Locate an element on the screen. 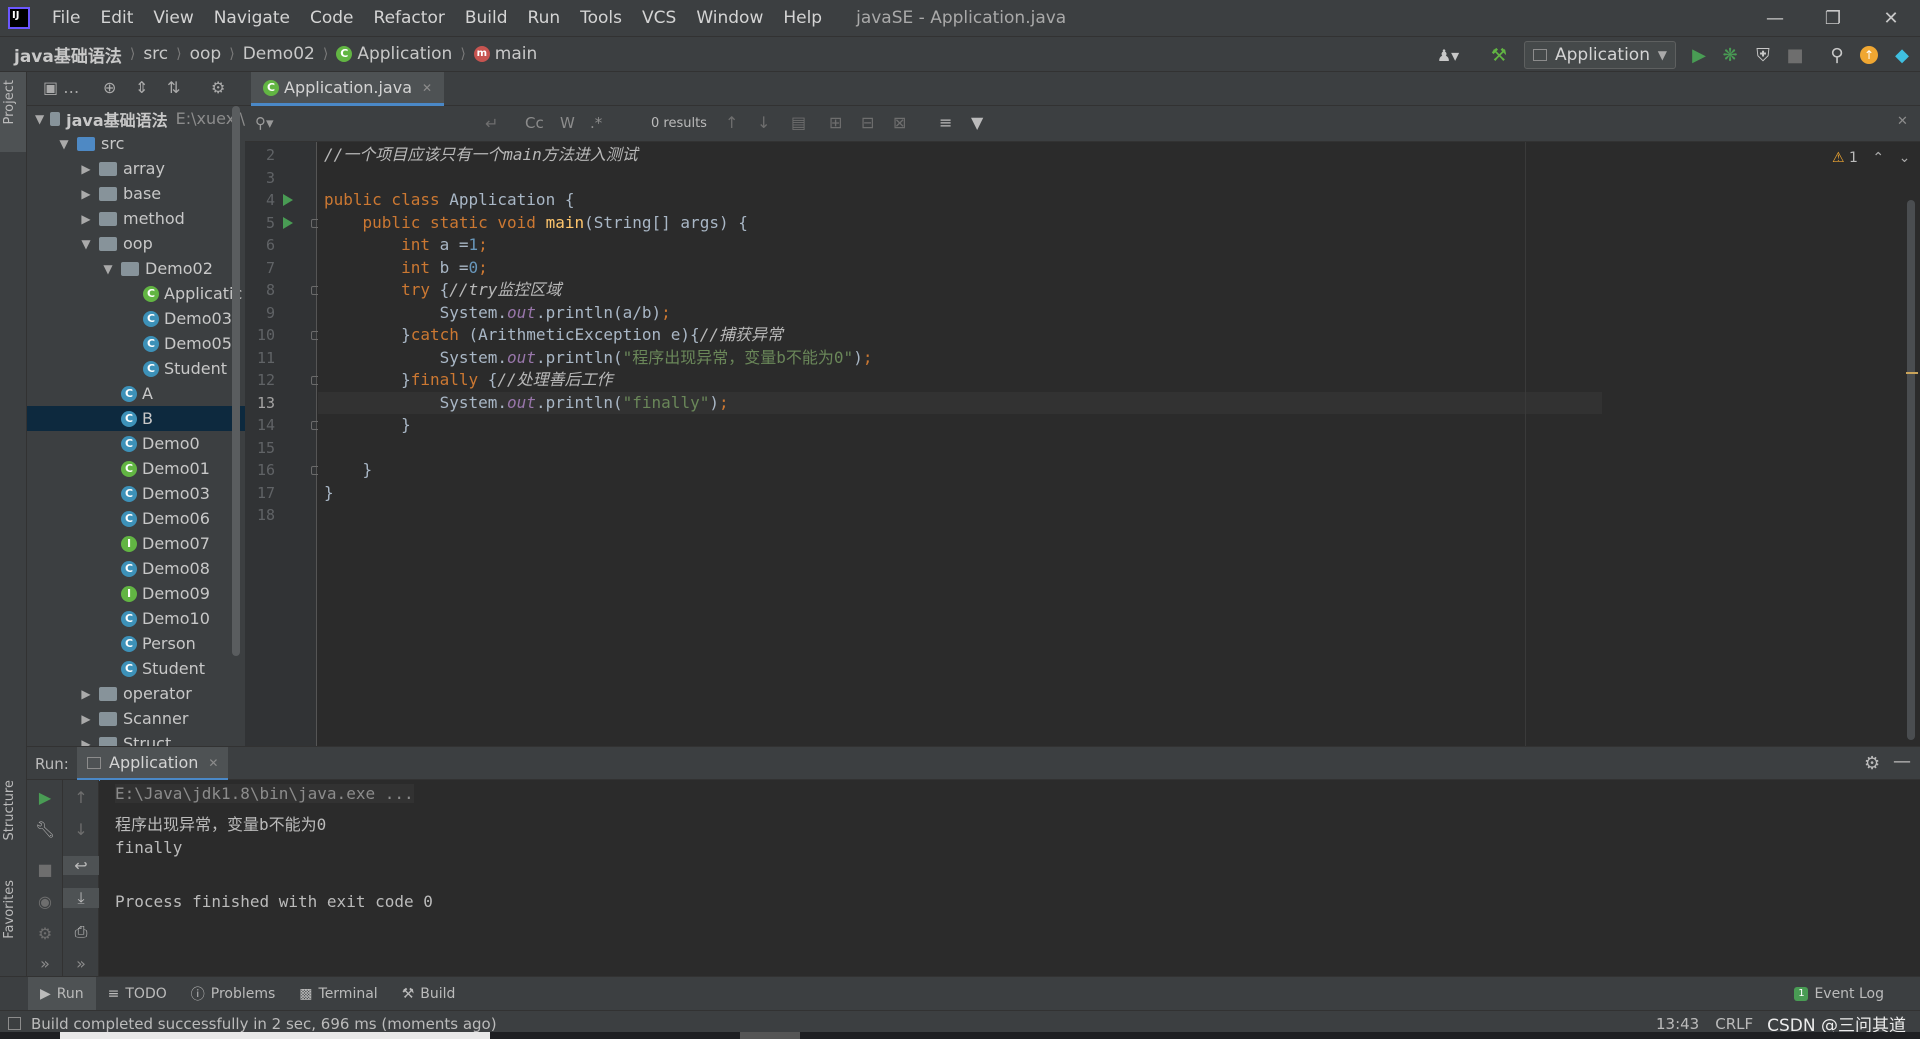 This screenshot has height=1039, width=1920. code-line: }finally {//处理善后工作 is located at coordinates (468, 380).